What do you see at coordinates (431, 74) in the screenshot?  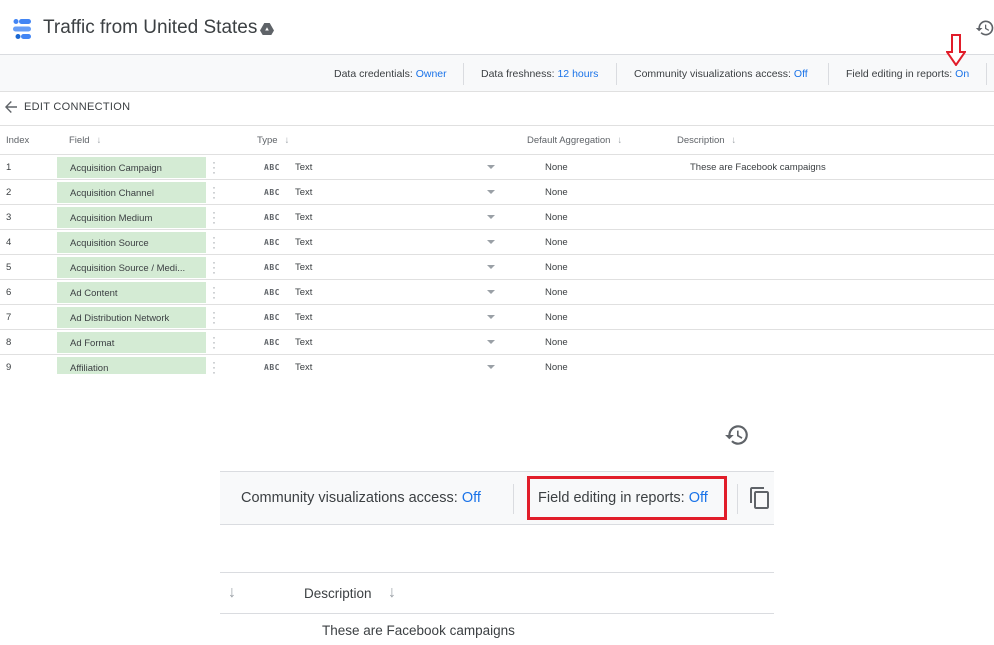 I see `data-credentials-value: Owner` at bounding box center [431, 74].